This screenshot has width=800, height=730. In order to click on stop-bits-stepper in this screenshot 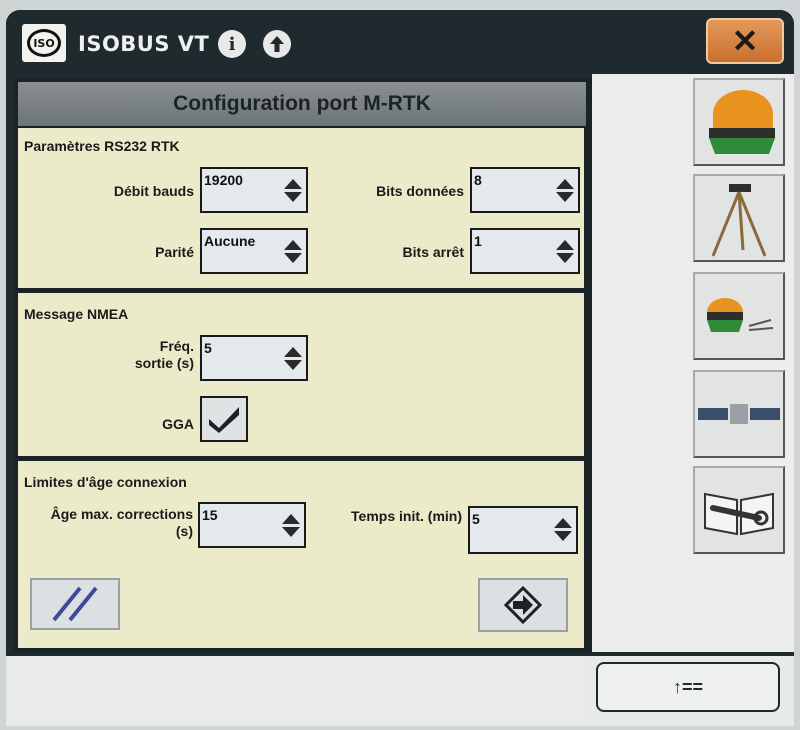, I will do `click(565, 251)`.